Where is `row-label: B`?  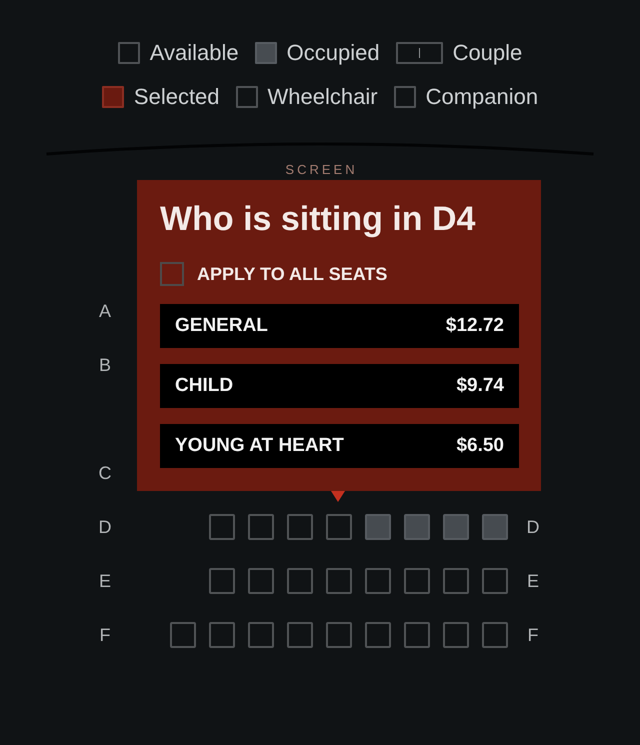
row-label: B is located at coordinates (104, 365).